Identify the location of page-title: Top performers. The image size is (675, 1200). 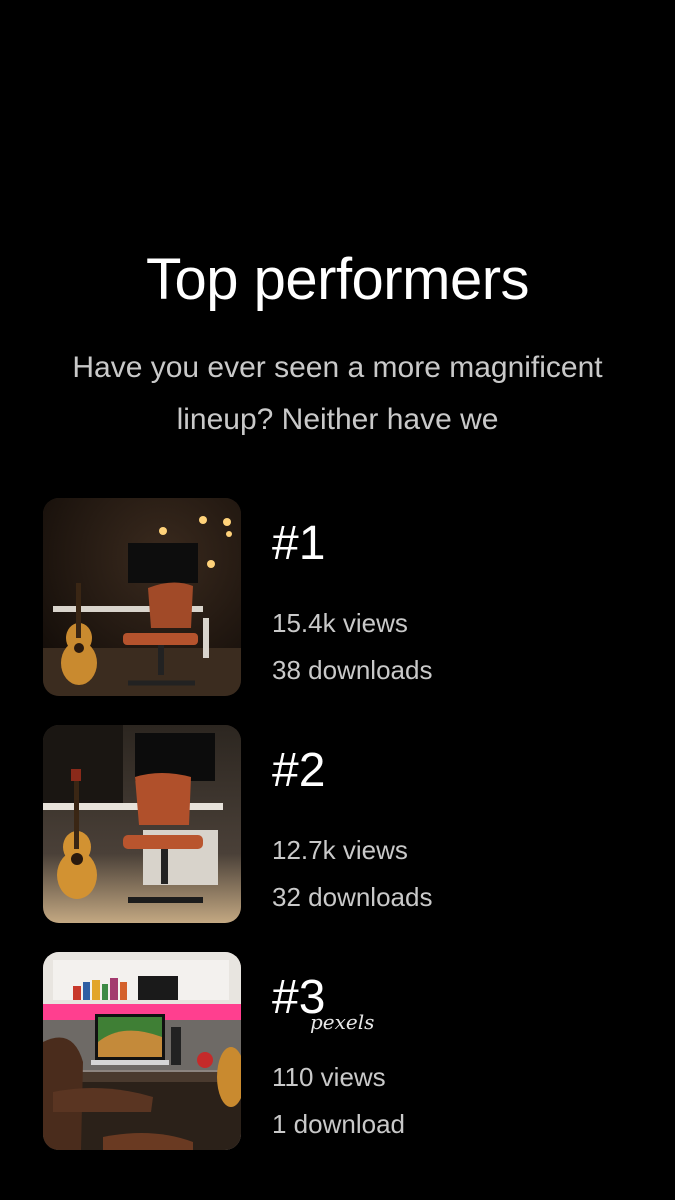
(337, 279).